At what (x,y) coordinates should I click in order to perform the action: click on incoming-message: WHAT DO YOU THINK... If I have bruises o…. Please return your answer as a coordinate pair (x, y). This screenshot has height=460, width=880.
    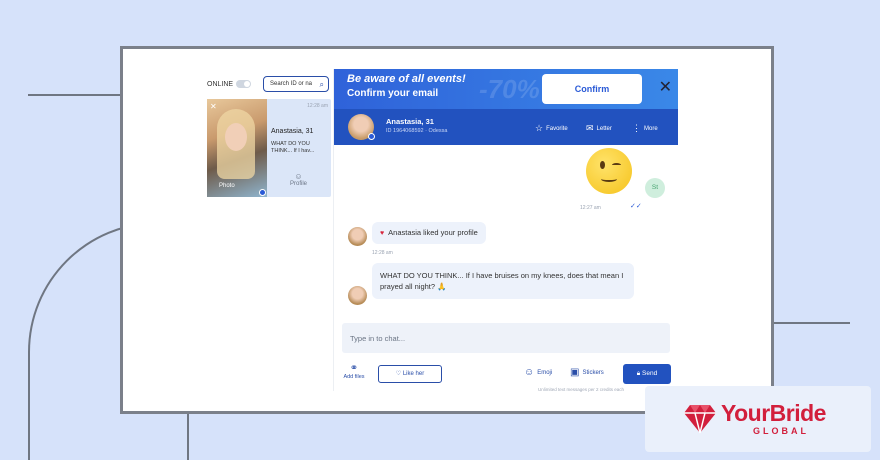
    Looking at the image, I should click on (503, 281).